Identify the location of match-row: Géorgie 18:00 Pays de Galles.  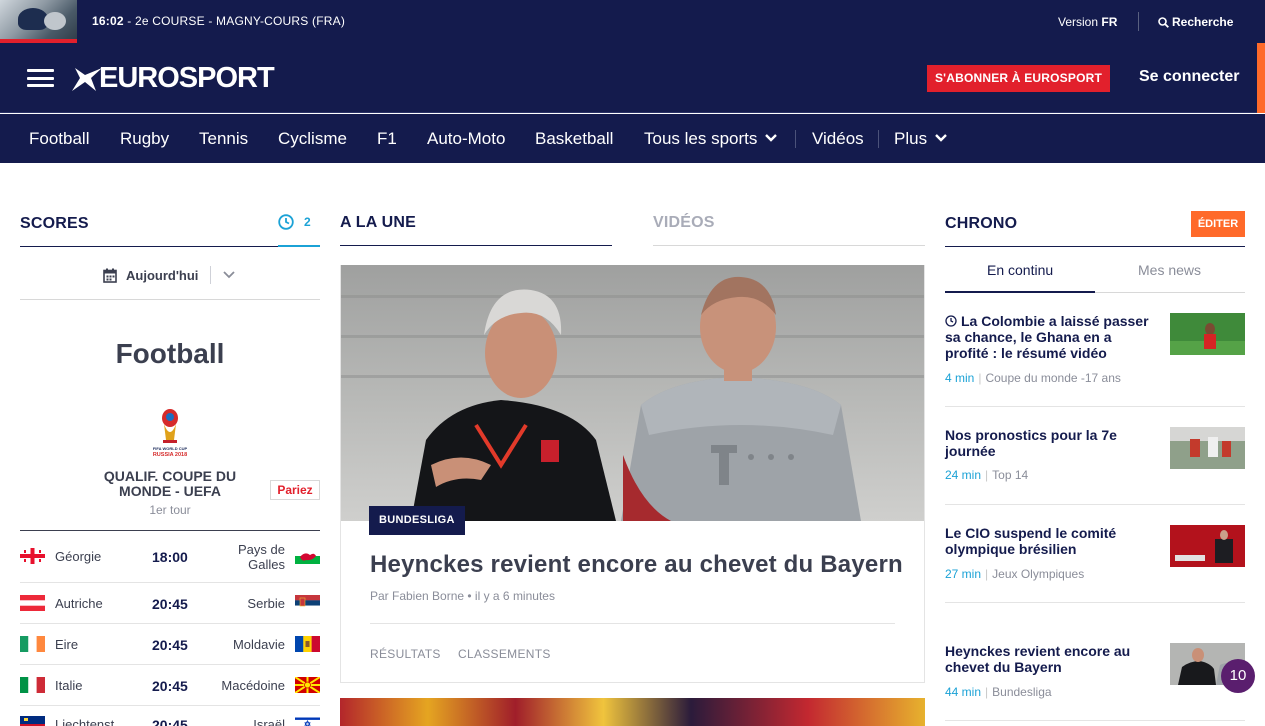
(170, 556).